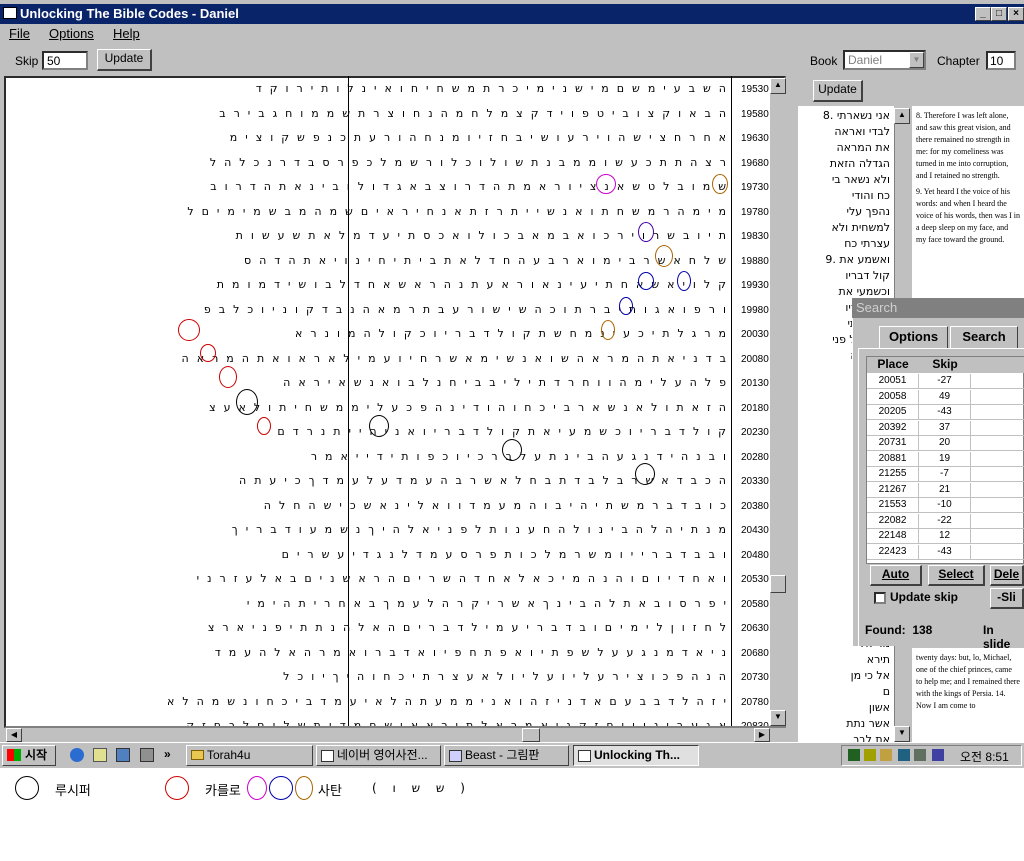 Image resolution: width=1024 pixels, height=861 pixels. I want to click on hscroll-thumb, so click(531, 735).